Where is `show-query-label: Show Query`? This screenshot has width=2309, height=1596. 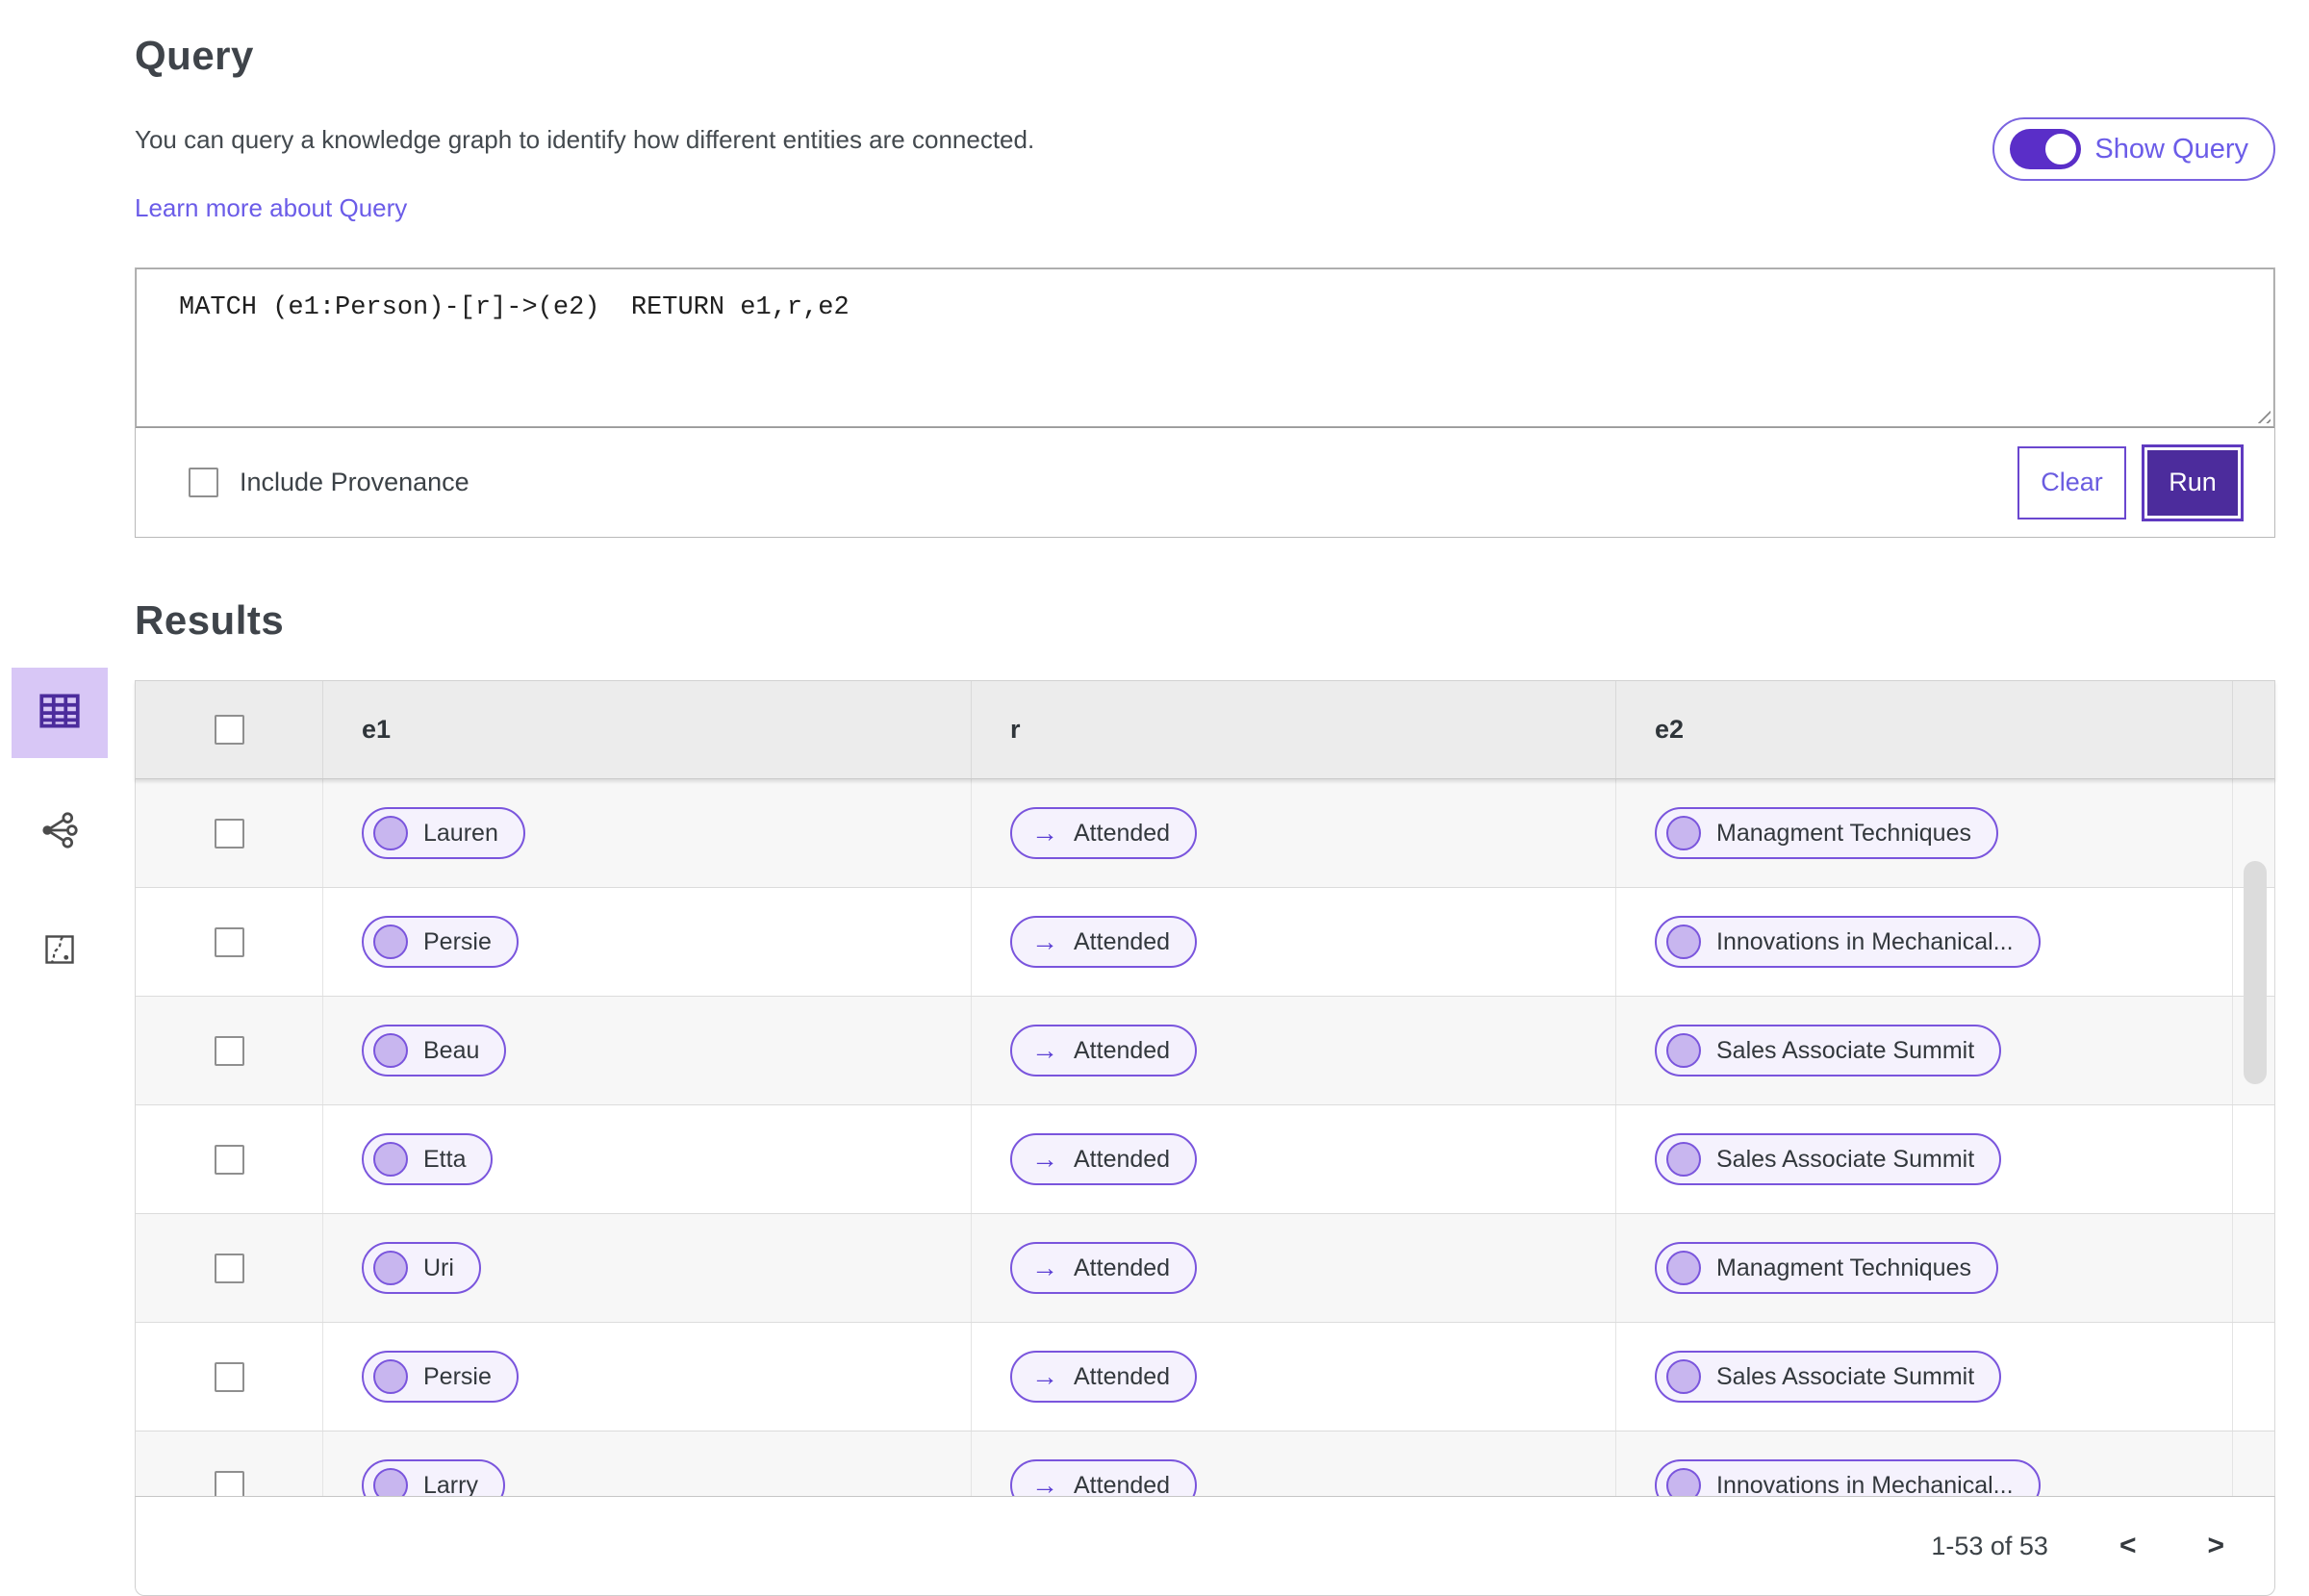 show-query-label: Show Query is located at coordinates (2171, 149).